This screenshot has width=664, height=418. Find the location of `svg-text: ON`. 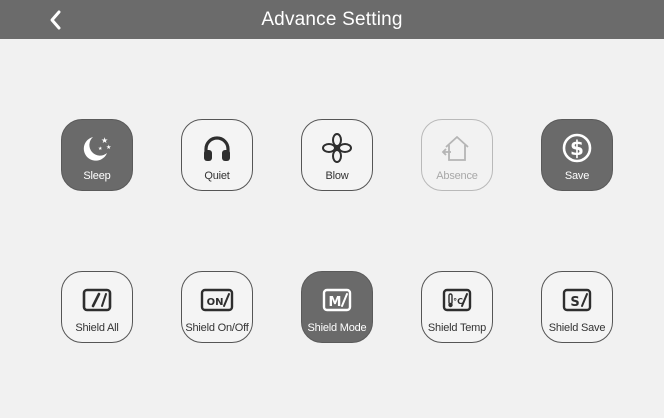

svg-text: ON is located at coordinates (215, 302).